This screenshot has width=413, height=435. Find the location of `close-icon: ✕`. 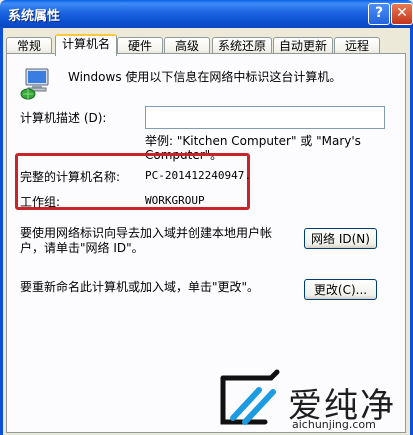

close-icon: ✕ is located at coordinates (402, 13).